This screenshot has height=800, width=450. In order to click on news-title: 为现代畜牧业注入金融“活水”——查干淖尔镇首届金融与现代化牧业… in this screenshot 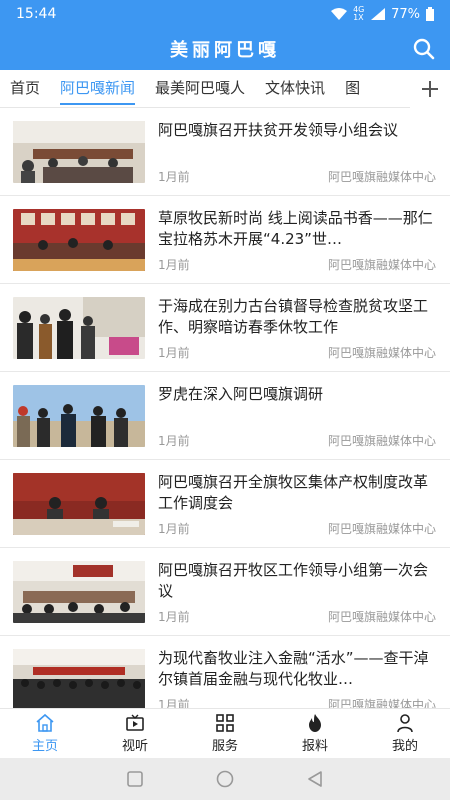, I will do `click(293, 668)`.